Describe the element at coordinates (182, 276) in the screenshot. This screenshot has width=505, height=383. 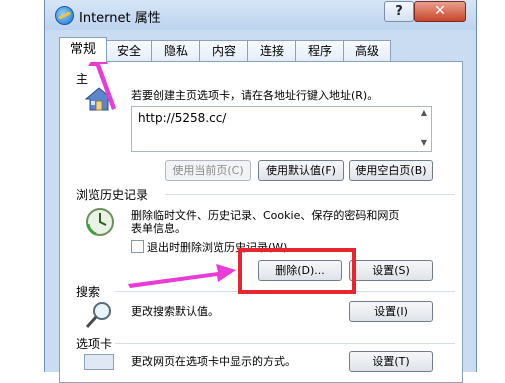
I see `arrow-to-delete-button` at that location.